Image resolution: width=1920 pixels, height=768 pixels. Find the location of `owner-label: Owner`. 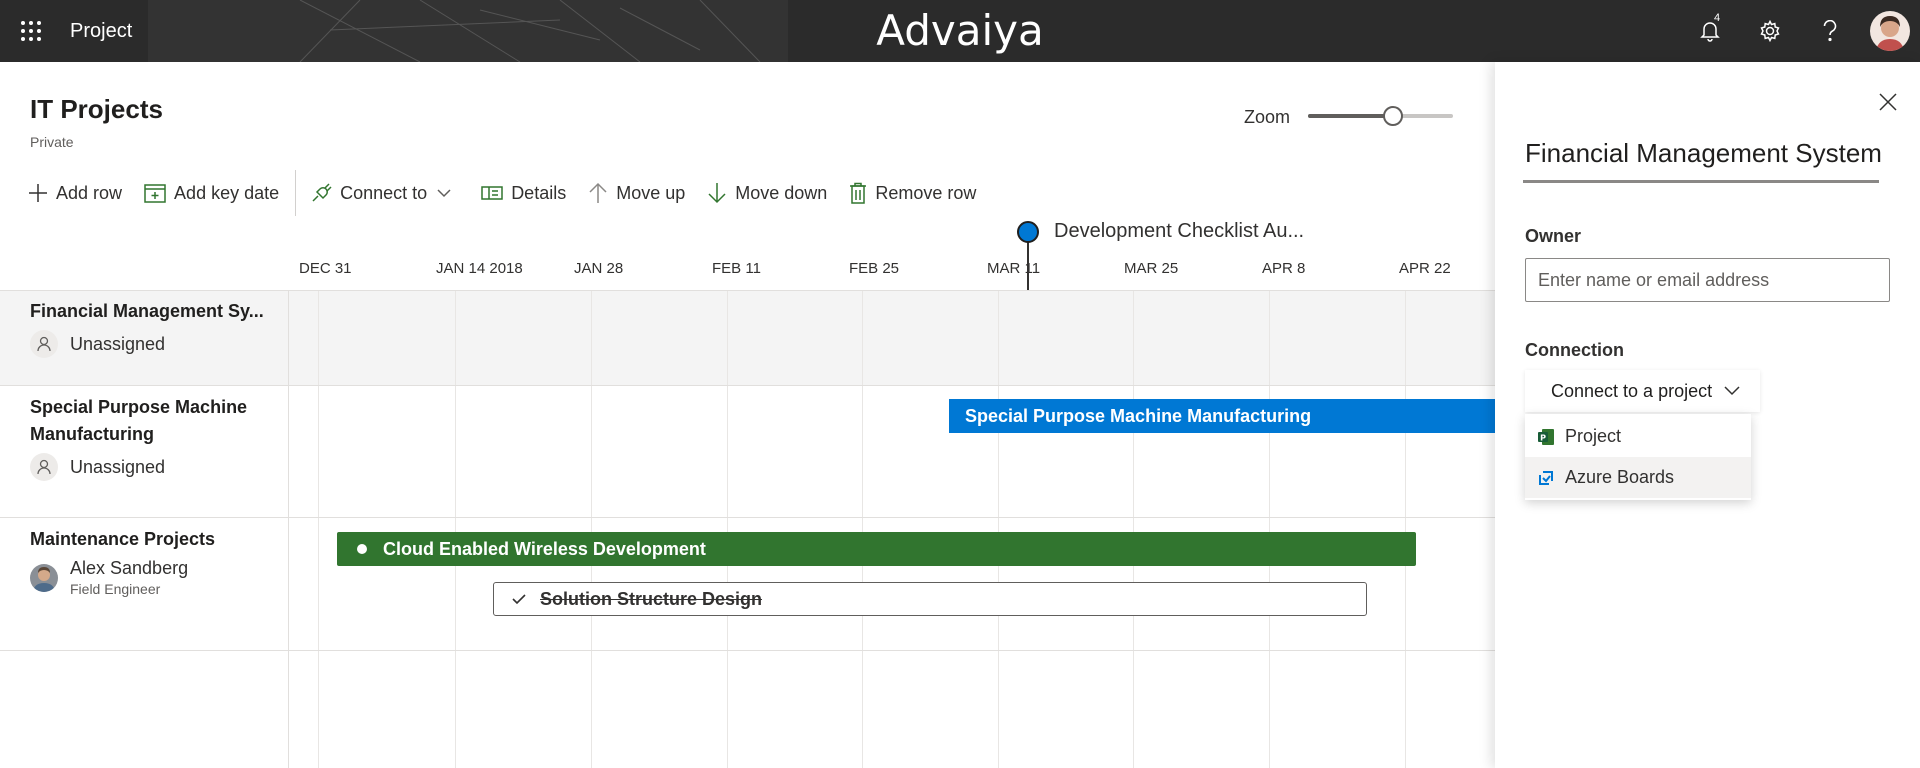

owner-label: Owner is located at coordinates (1553, 236).